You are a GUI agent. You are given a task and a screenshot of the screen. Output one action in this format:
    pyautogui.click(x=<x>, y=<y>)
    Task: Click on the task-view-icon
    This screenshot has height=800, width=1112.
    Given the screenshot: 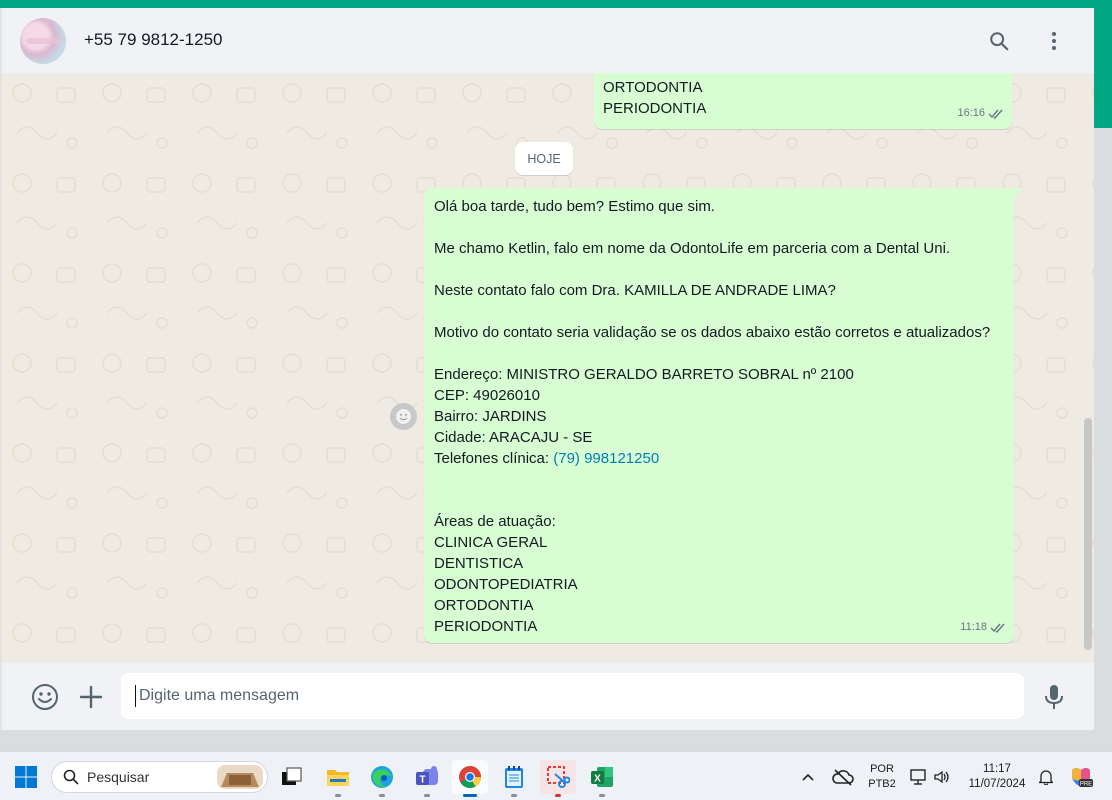 What is the action you would take?
    pyautogui.click(x=292, y=776)
    